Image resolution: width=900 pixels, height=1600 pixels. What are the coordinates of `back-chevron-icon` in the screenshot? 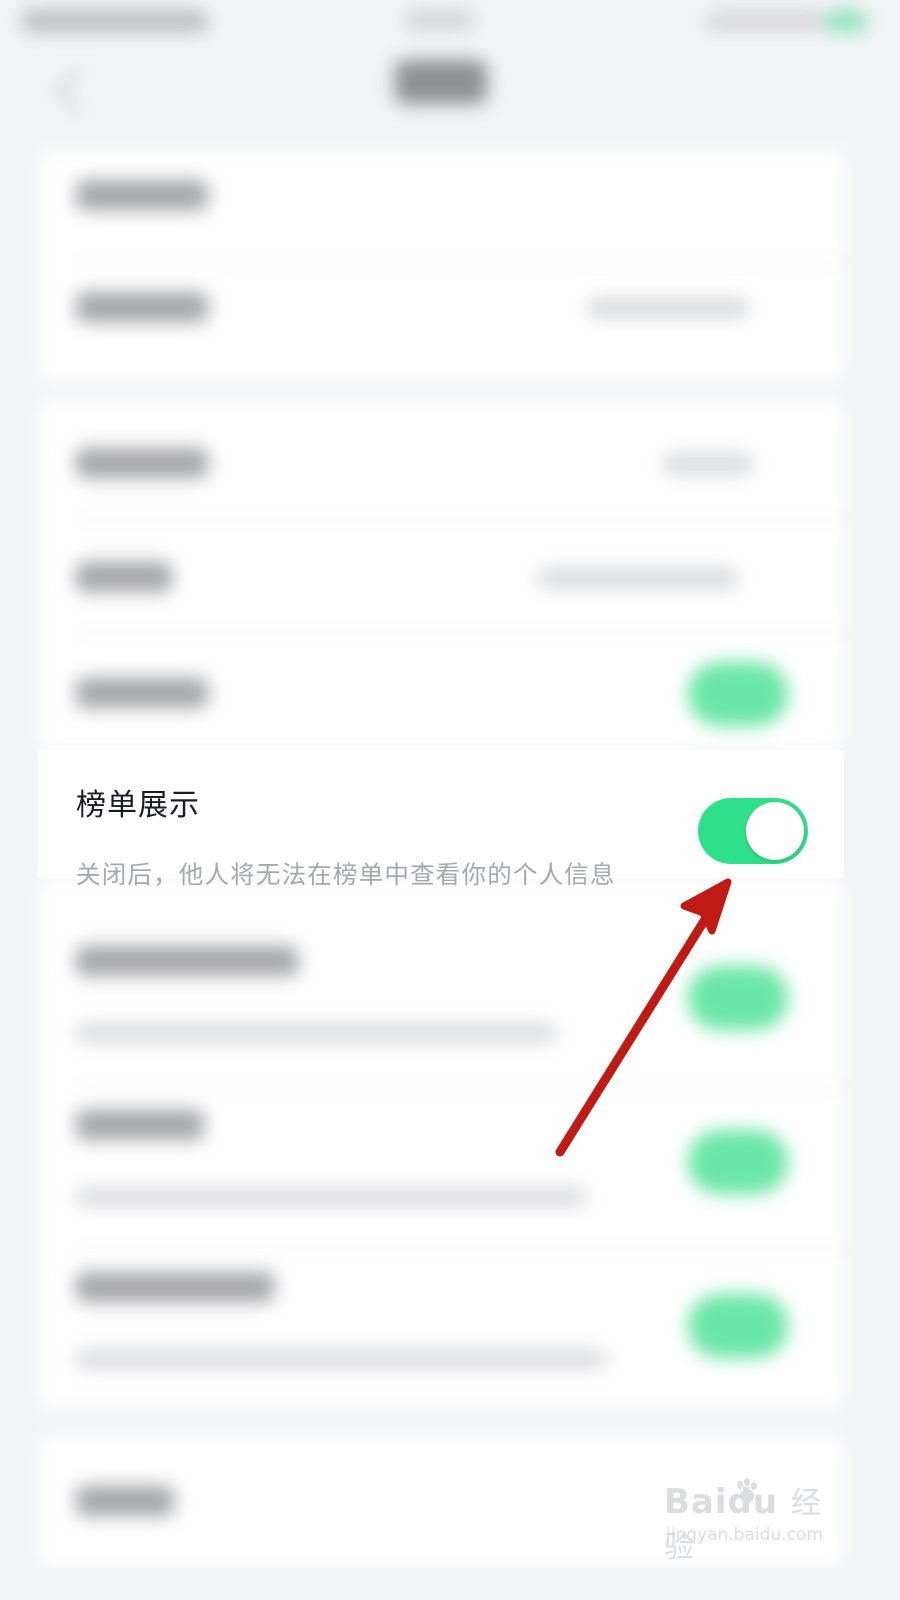 It's located at (78, 91).